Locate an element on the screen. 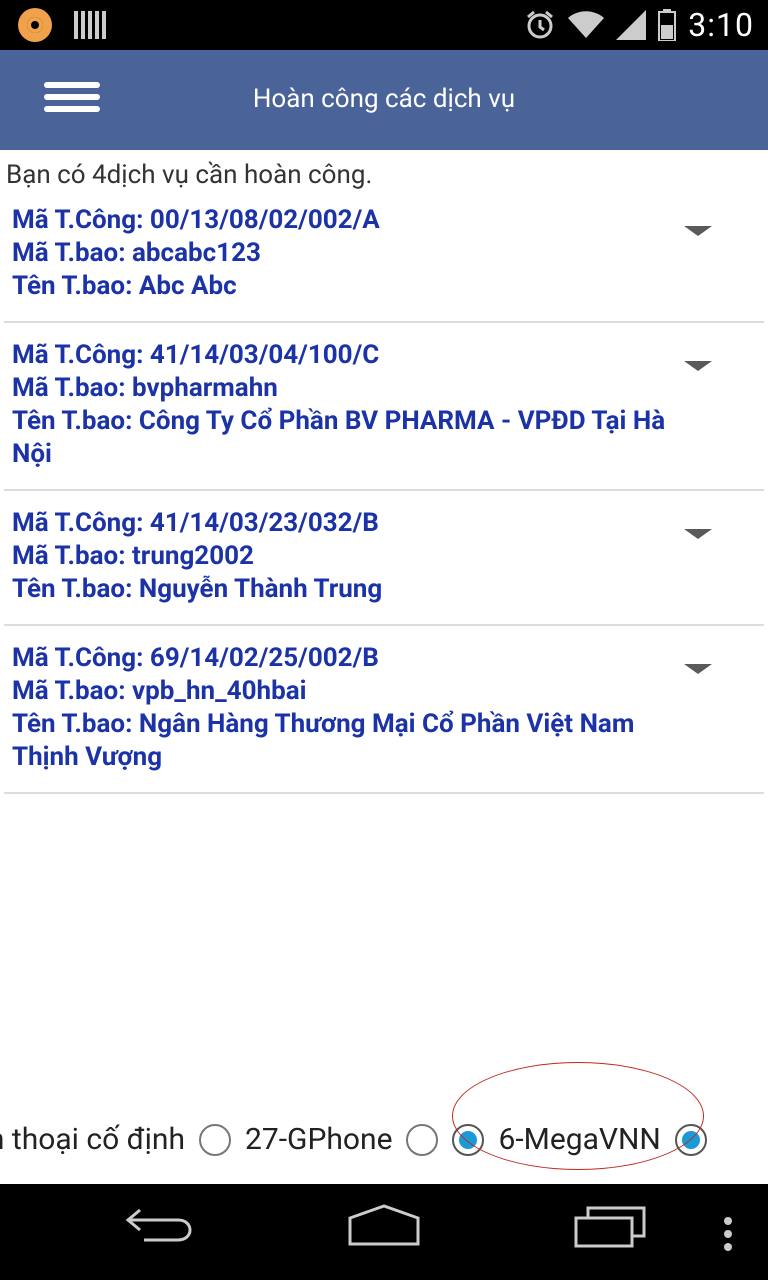  app-bar: Hoàn công các dịch vụ is located at coordinates (384, 100).